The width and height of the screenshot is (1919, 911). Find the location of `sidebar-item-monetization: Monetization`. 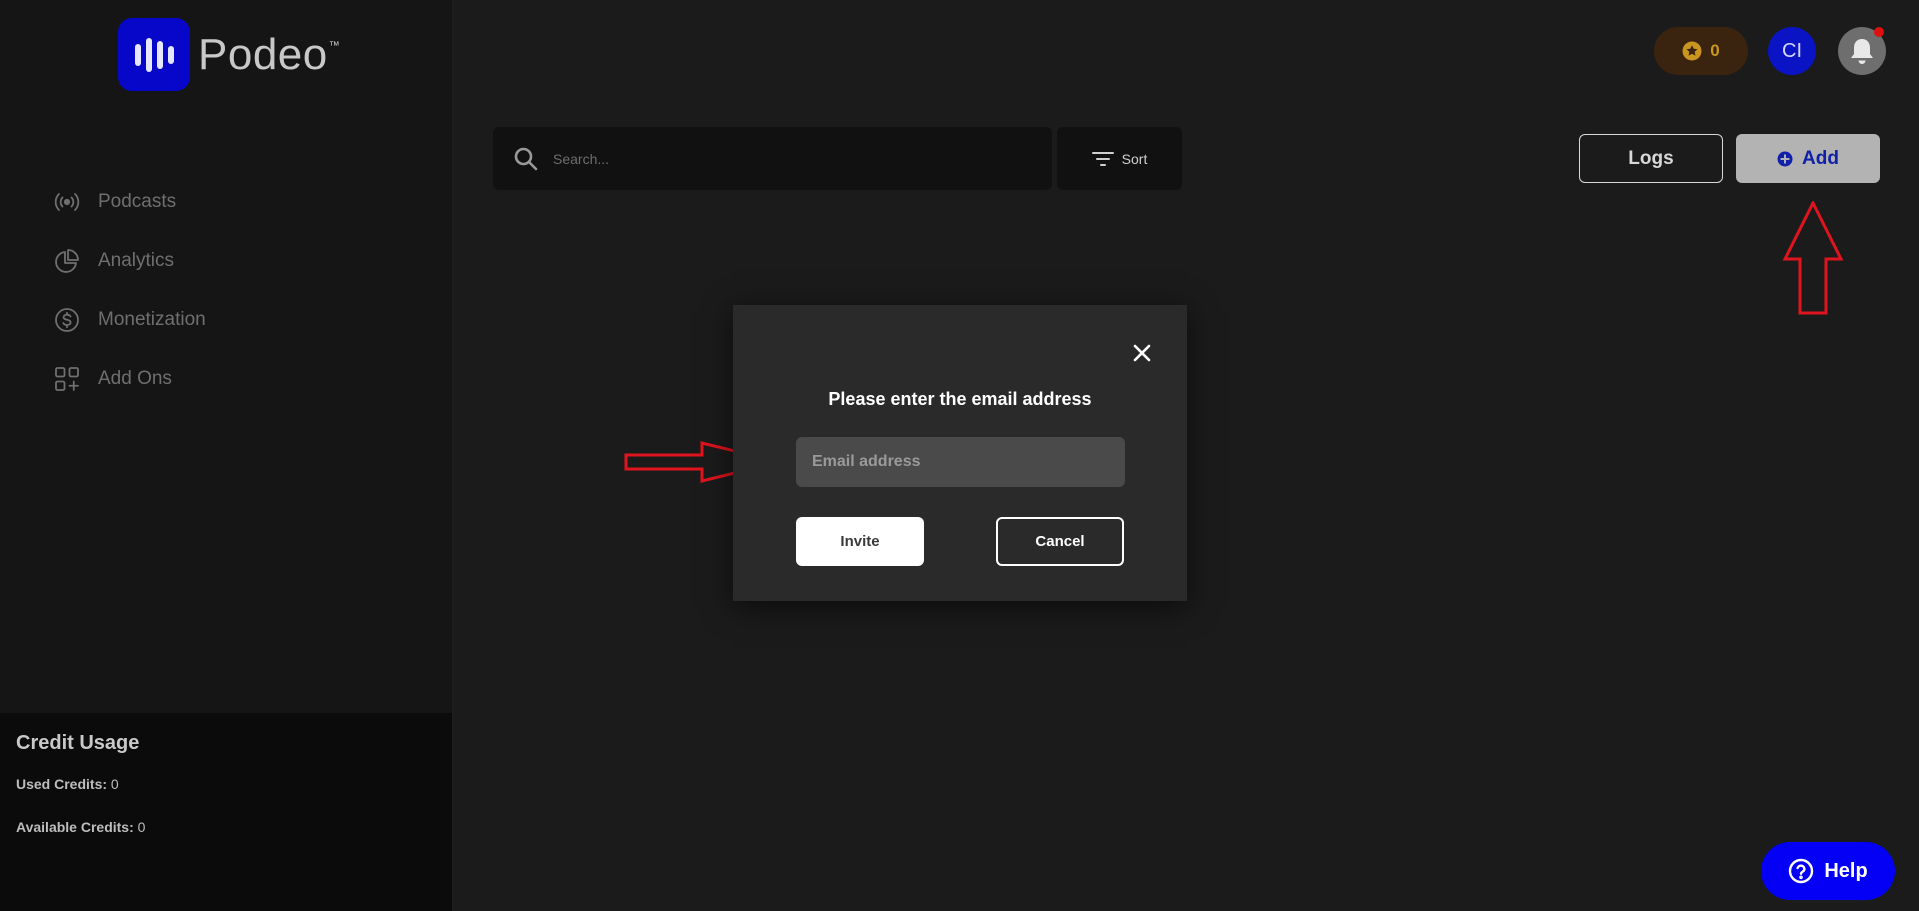

sidebar-item-monetization: Monetization is located at coordinates (130, 319).